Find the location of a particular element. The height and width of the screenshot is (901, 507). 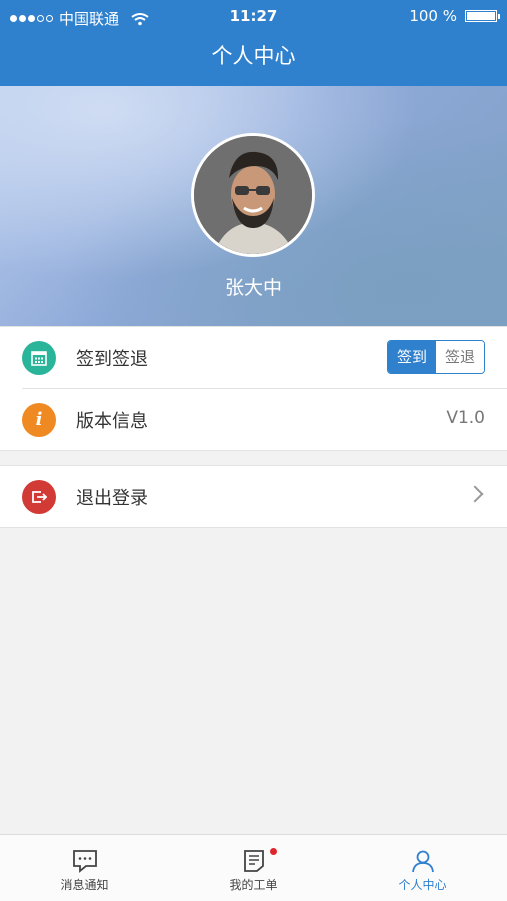

checkin-label: 签到签退 is located at coordinates (112, 359).